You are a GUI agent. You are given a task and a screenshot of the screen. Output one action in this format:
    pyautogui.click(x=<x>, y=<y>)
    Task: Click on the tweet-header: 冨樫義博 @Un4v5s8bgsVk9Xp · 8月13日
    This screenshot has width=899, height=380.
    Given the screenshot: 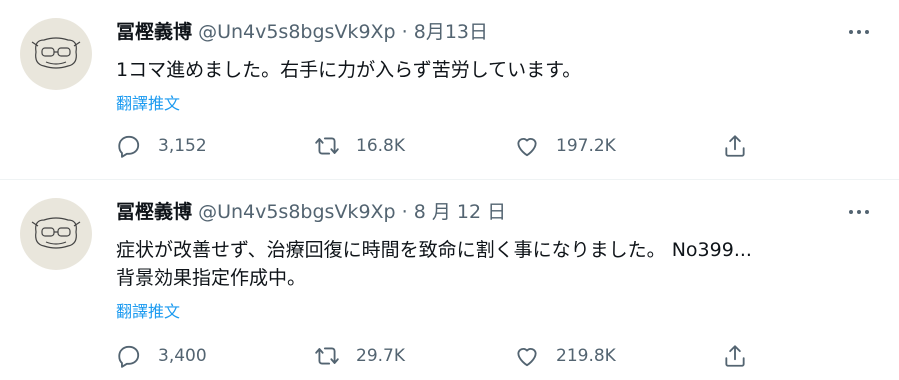 What is the action you would take?
    pyautogui.click(x=477, y=32)
    